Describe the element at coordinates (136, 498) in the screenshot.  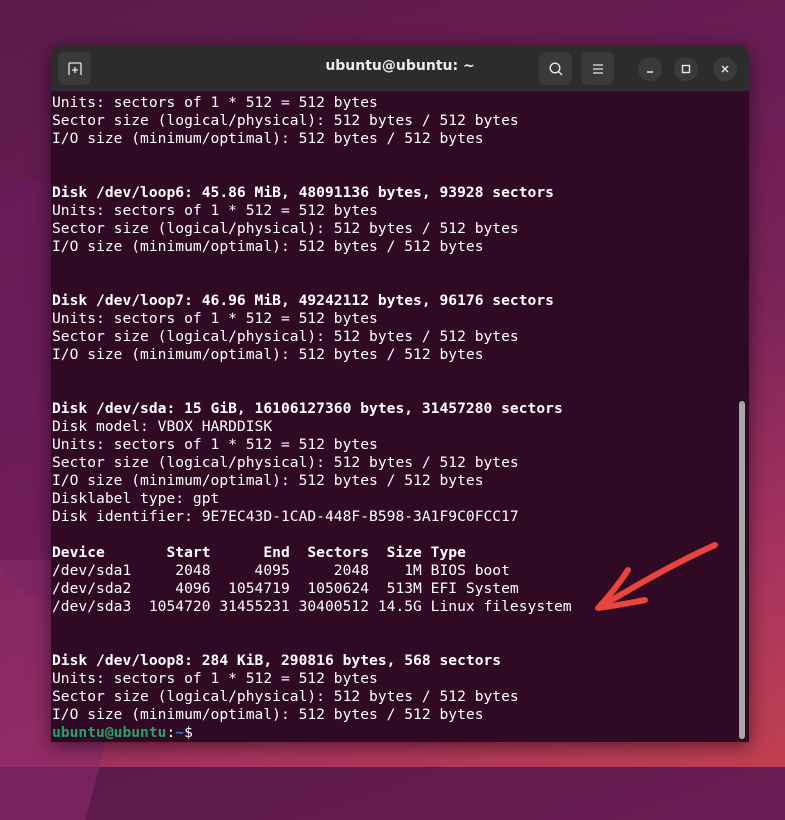
I see `terminal-line: Disklabel type: gpt` at that location.